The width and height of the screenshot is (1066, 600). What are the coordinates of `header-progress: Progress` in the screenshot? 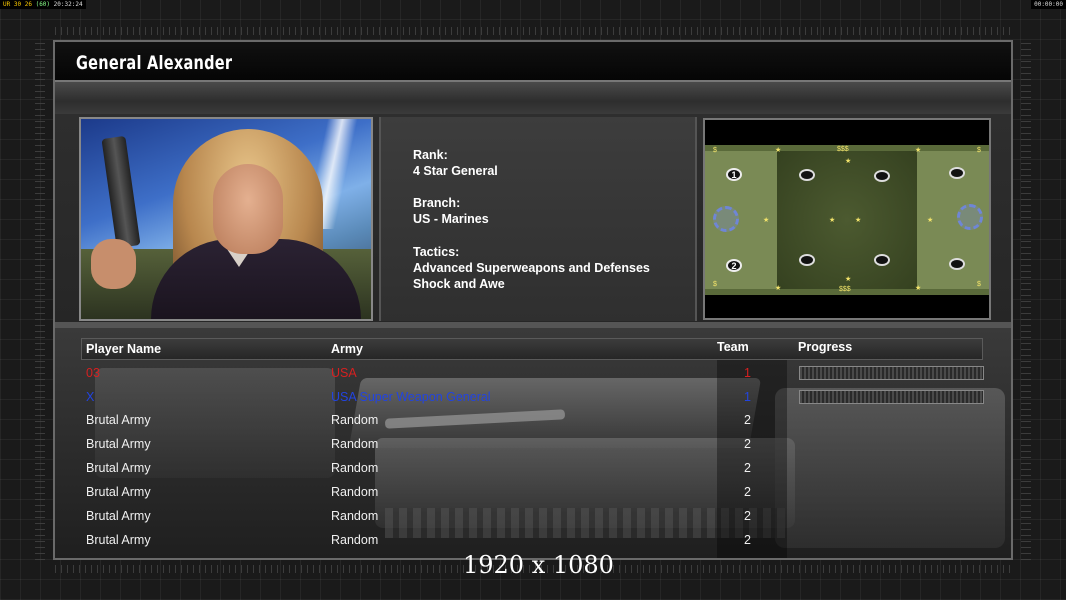 It's located at (825, 347).